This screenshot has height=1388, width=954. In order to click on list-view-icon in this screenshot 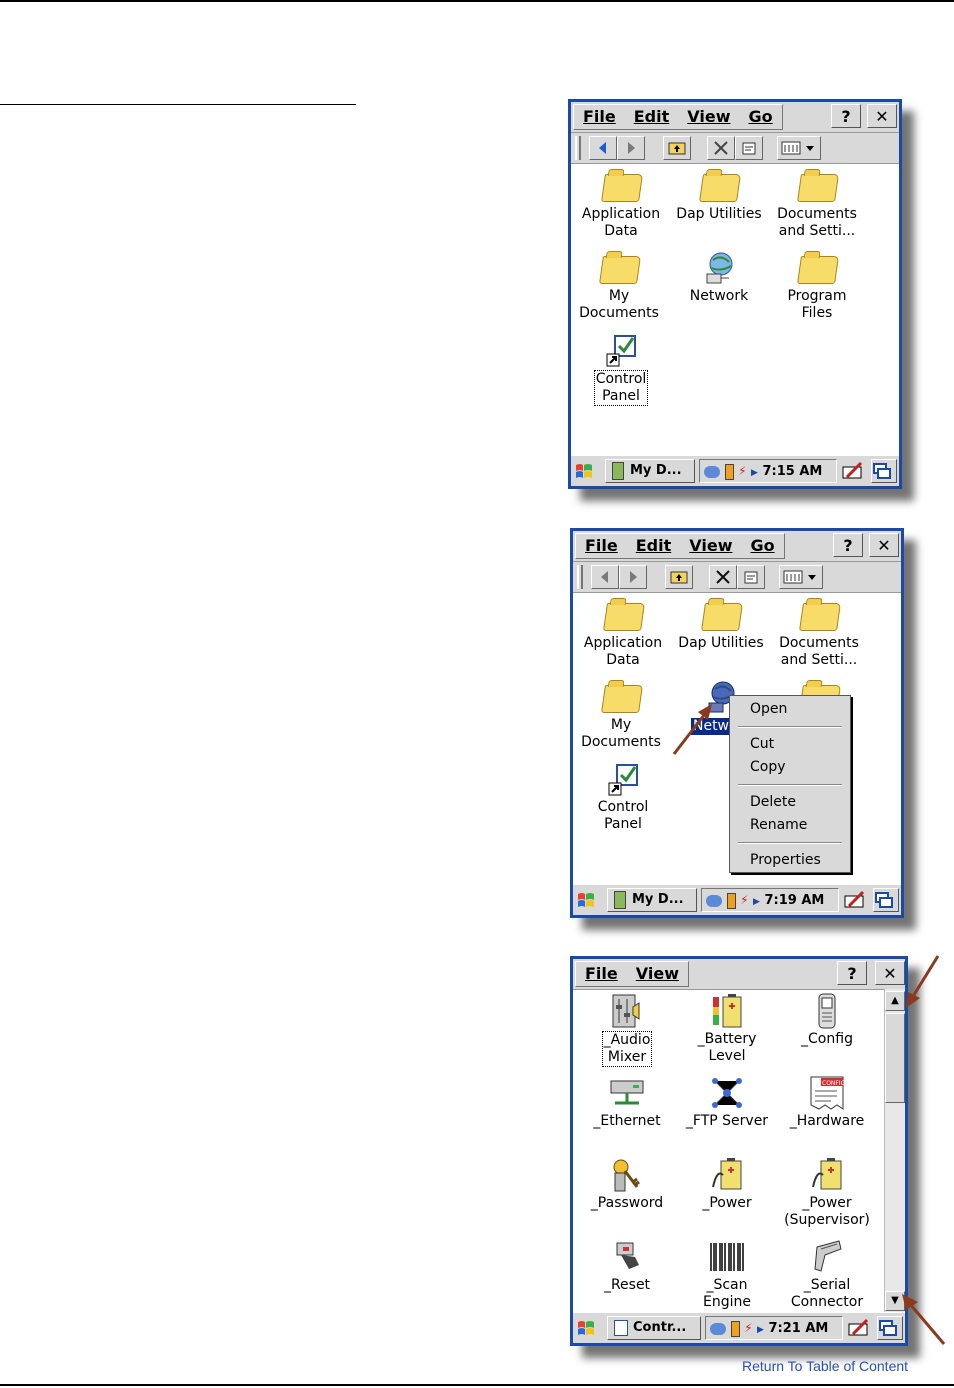, I will do `click(799, 577)`.